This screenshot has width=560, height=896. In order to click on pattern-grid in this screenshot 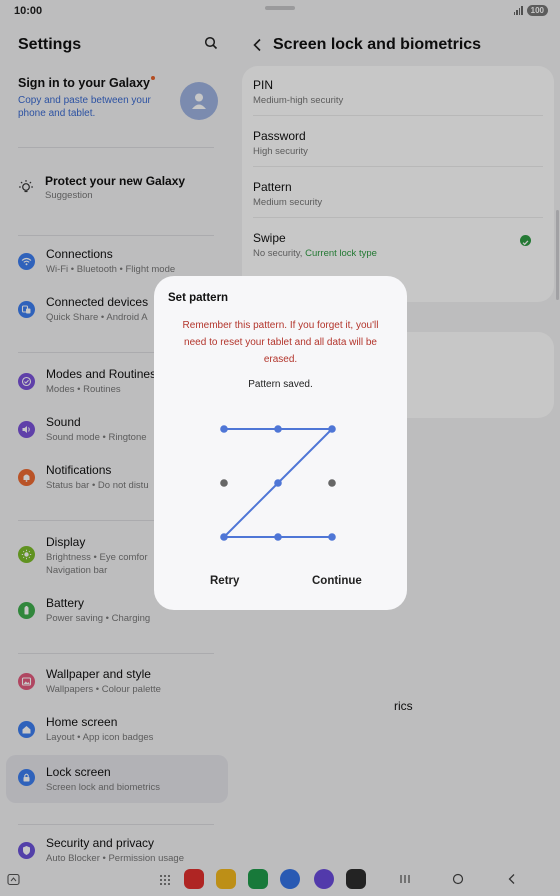, I will do `click(282, 483)`.